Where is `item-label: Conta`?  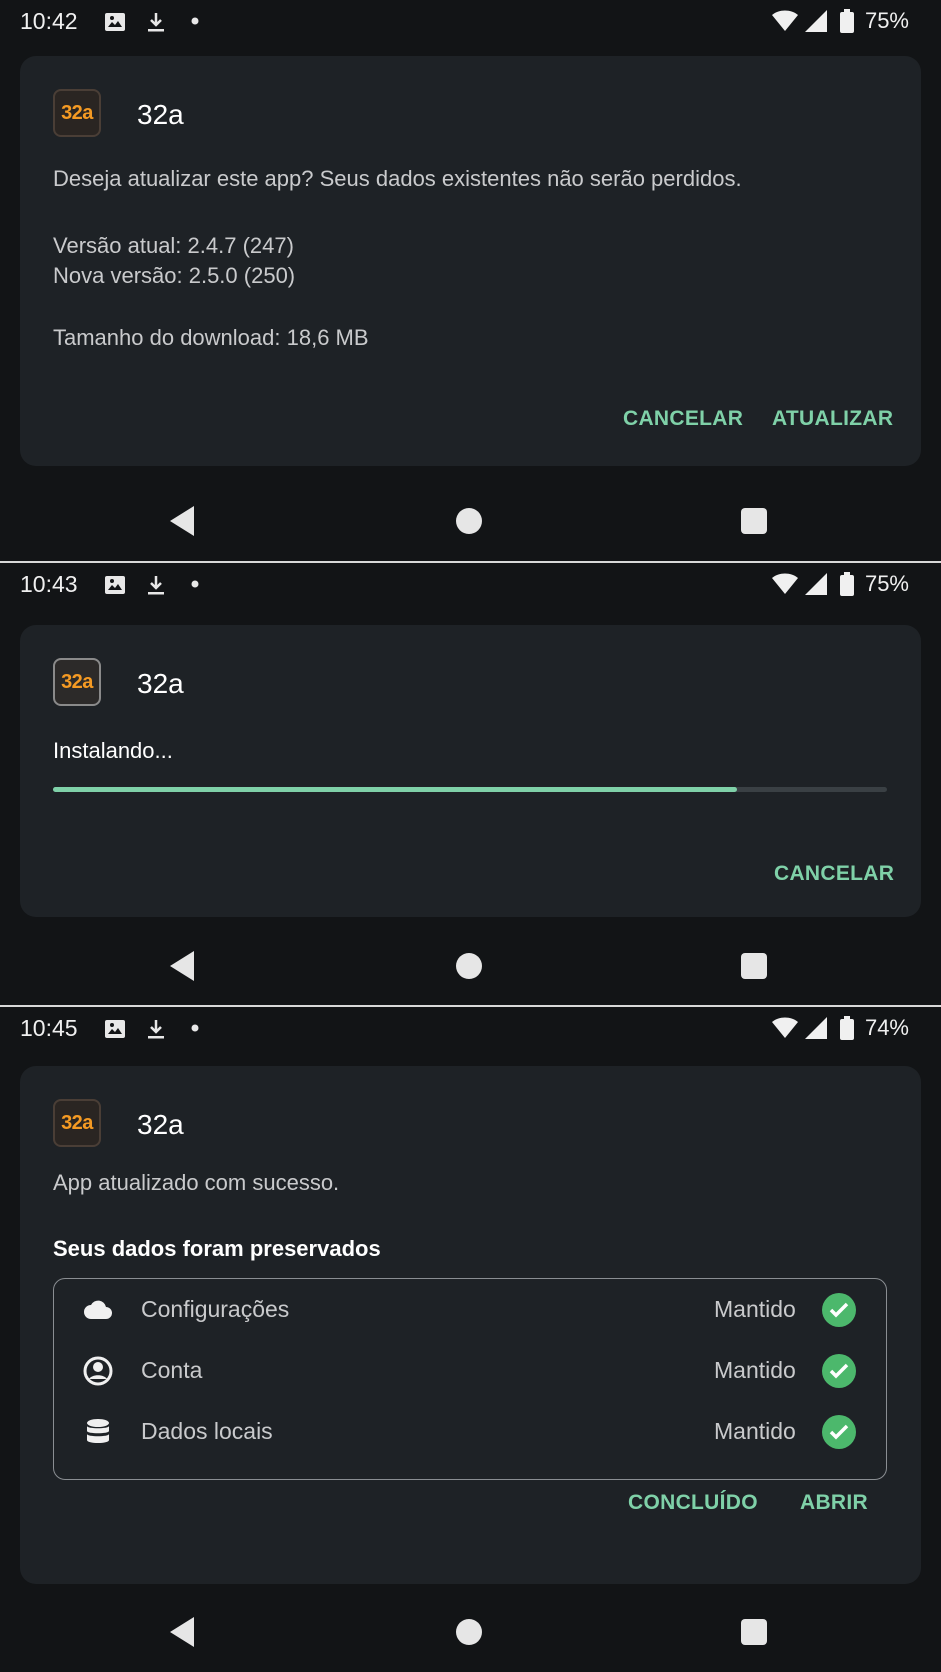
item-label: Conta is located at coordinates (172, 1370).